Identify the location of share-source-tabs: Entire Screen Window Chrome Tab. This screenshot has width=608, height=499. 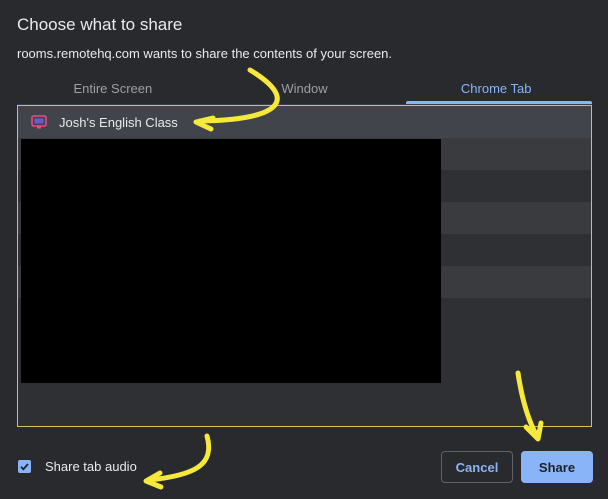
(304, 90).